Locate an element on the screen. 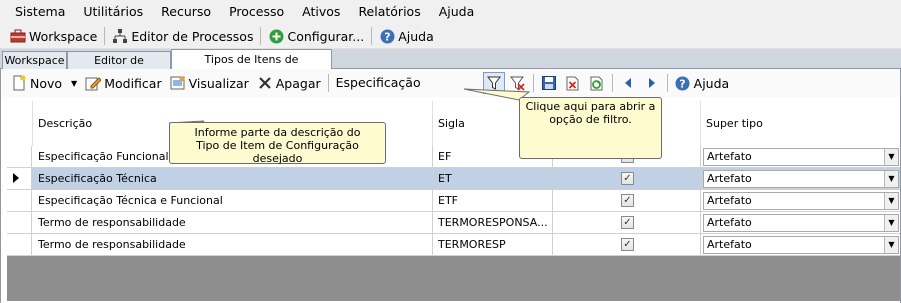 This screenshot has width=901, height=303. add-circle-icon is located at coordinates (276, 36).